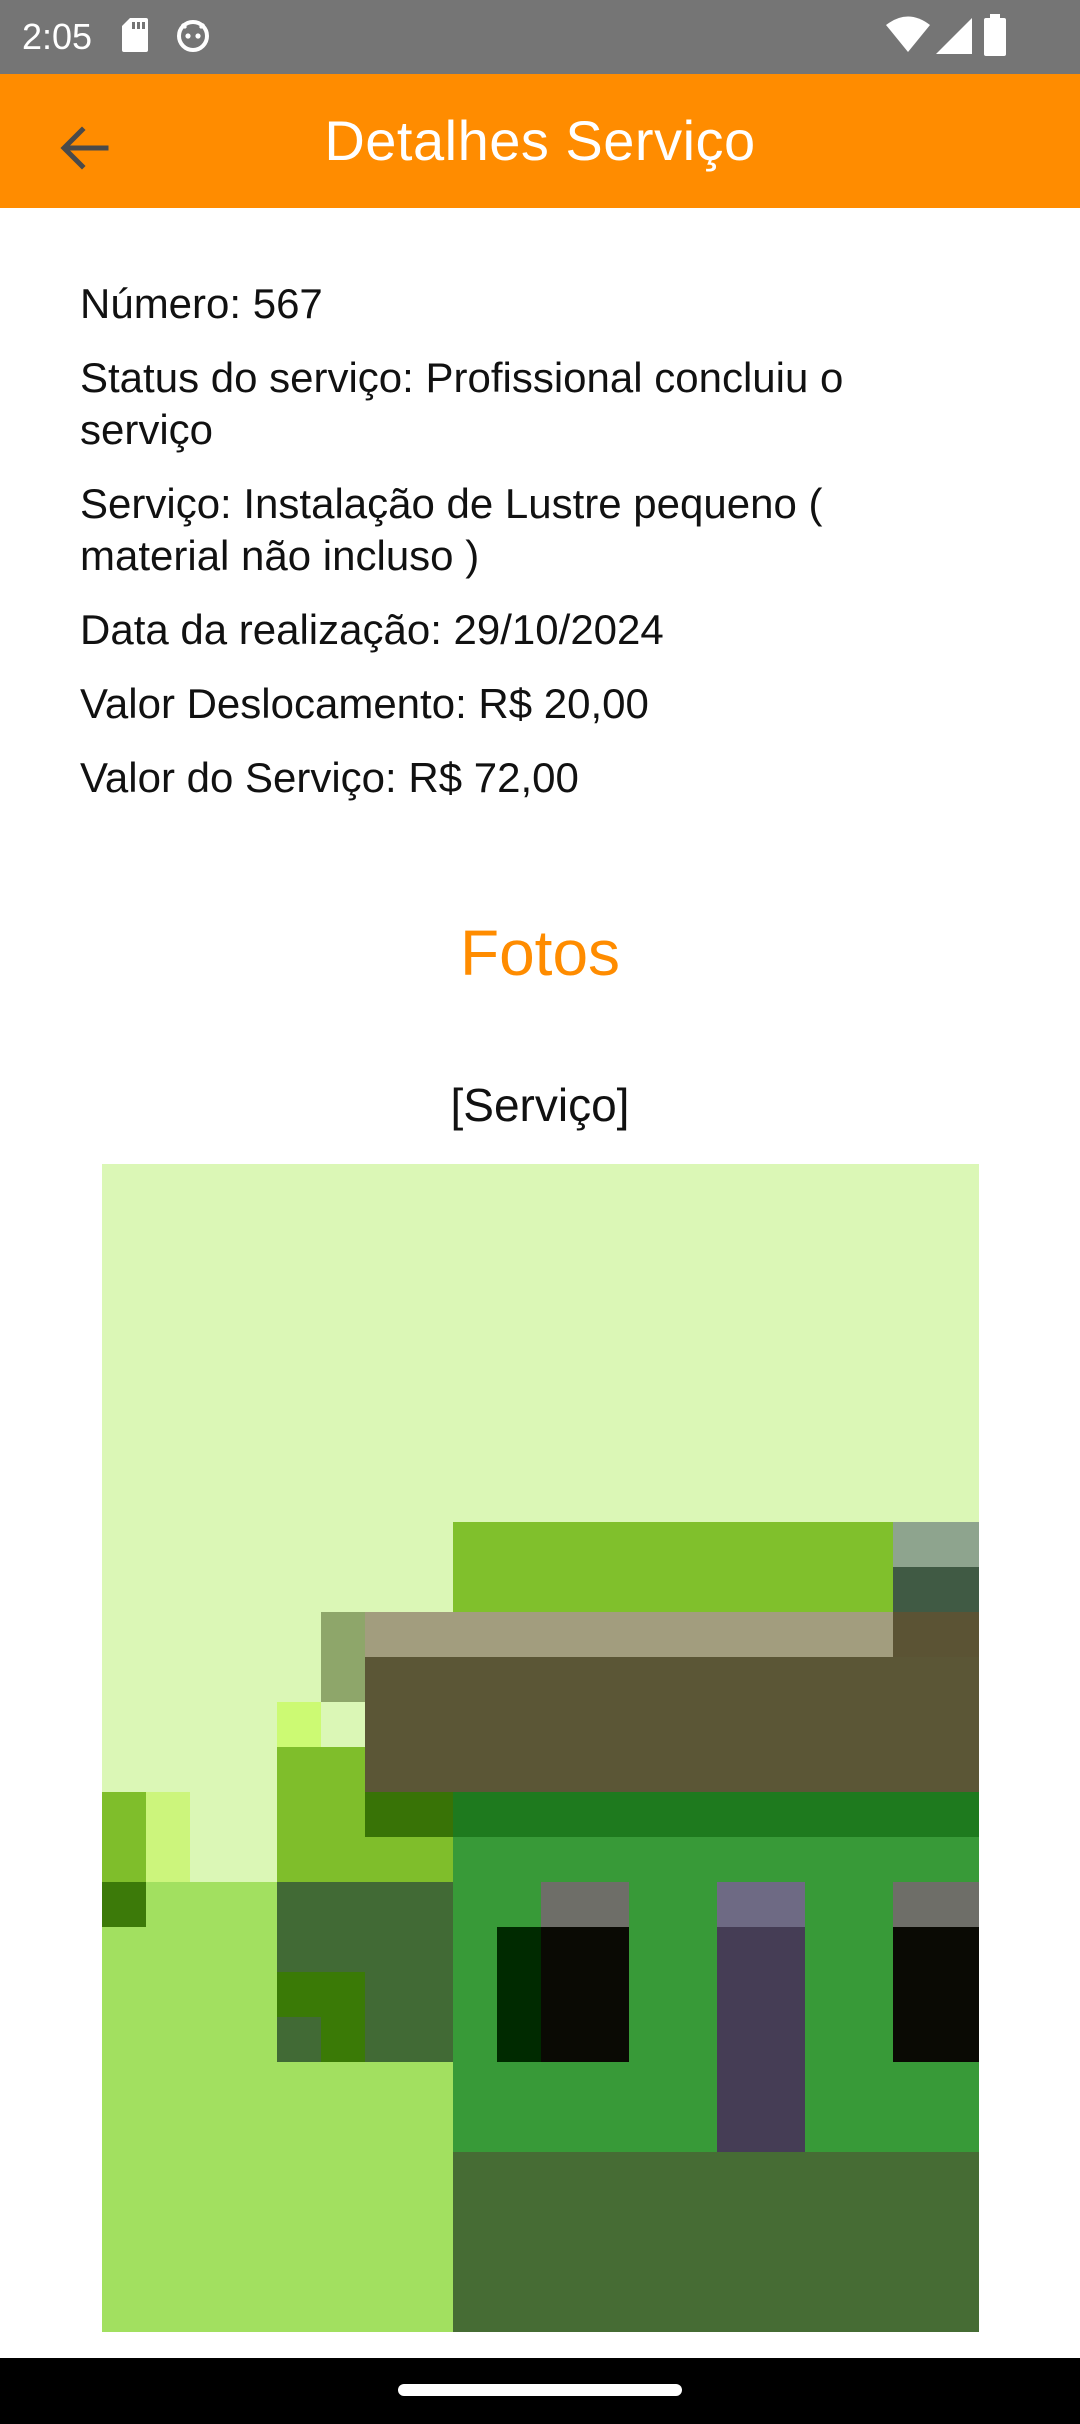 Image resolution: width=1080 pixels, height=2424 pixels. Describe the element at coordinates (372, 629) in the screenshot. I see `detail-data: Data da realização: 29/10/2024` at that location.